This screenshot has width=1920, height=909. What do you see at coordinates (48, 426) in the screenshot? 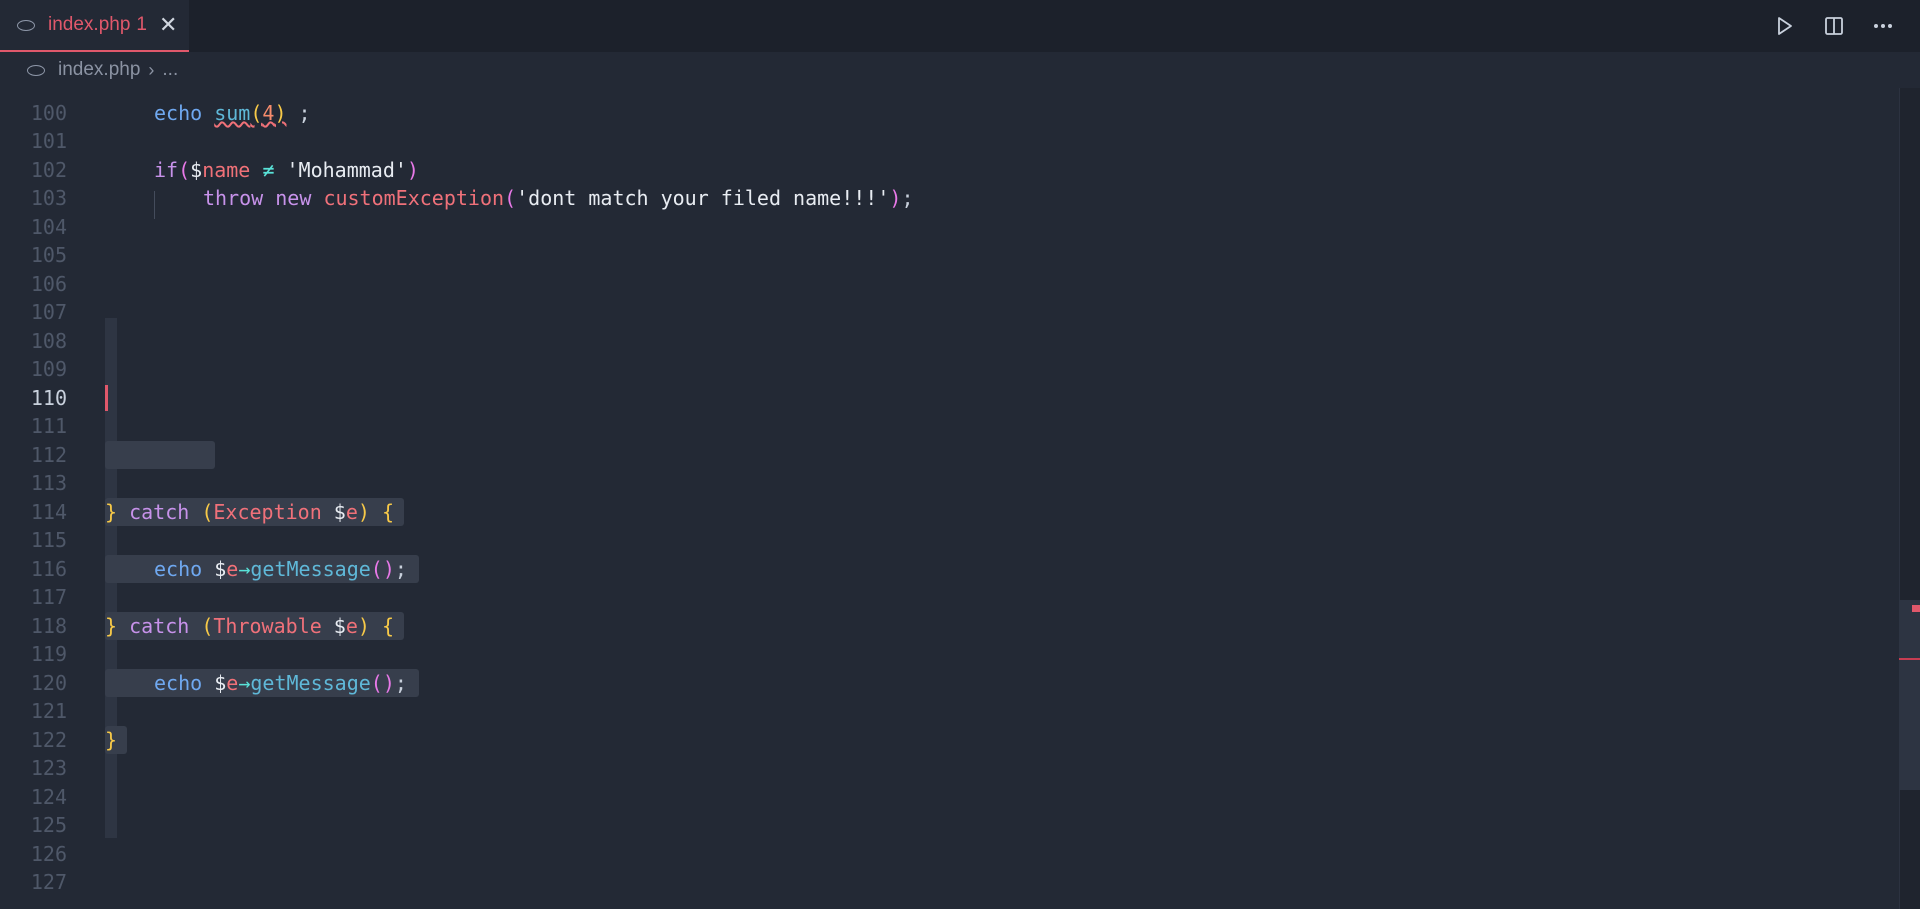
I see `code-line: 111` at bounding box center [48, 426].